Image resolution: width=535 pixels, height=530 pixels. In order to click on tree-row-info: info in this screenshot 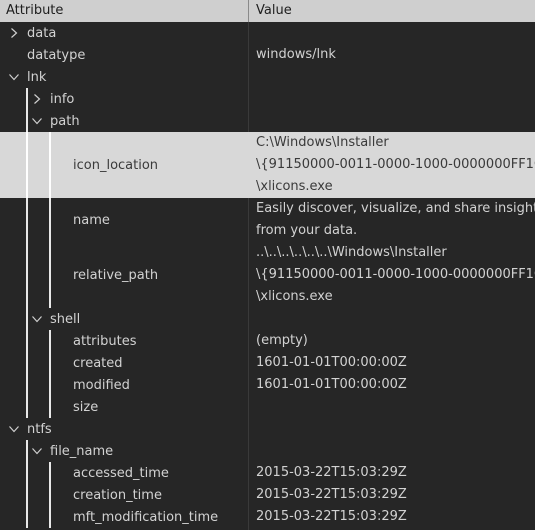, I will do `click(267, 99)`.